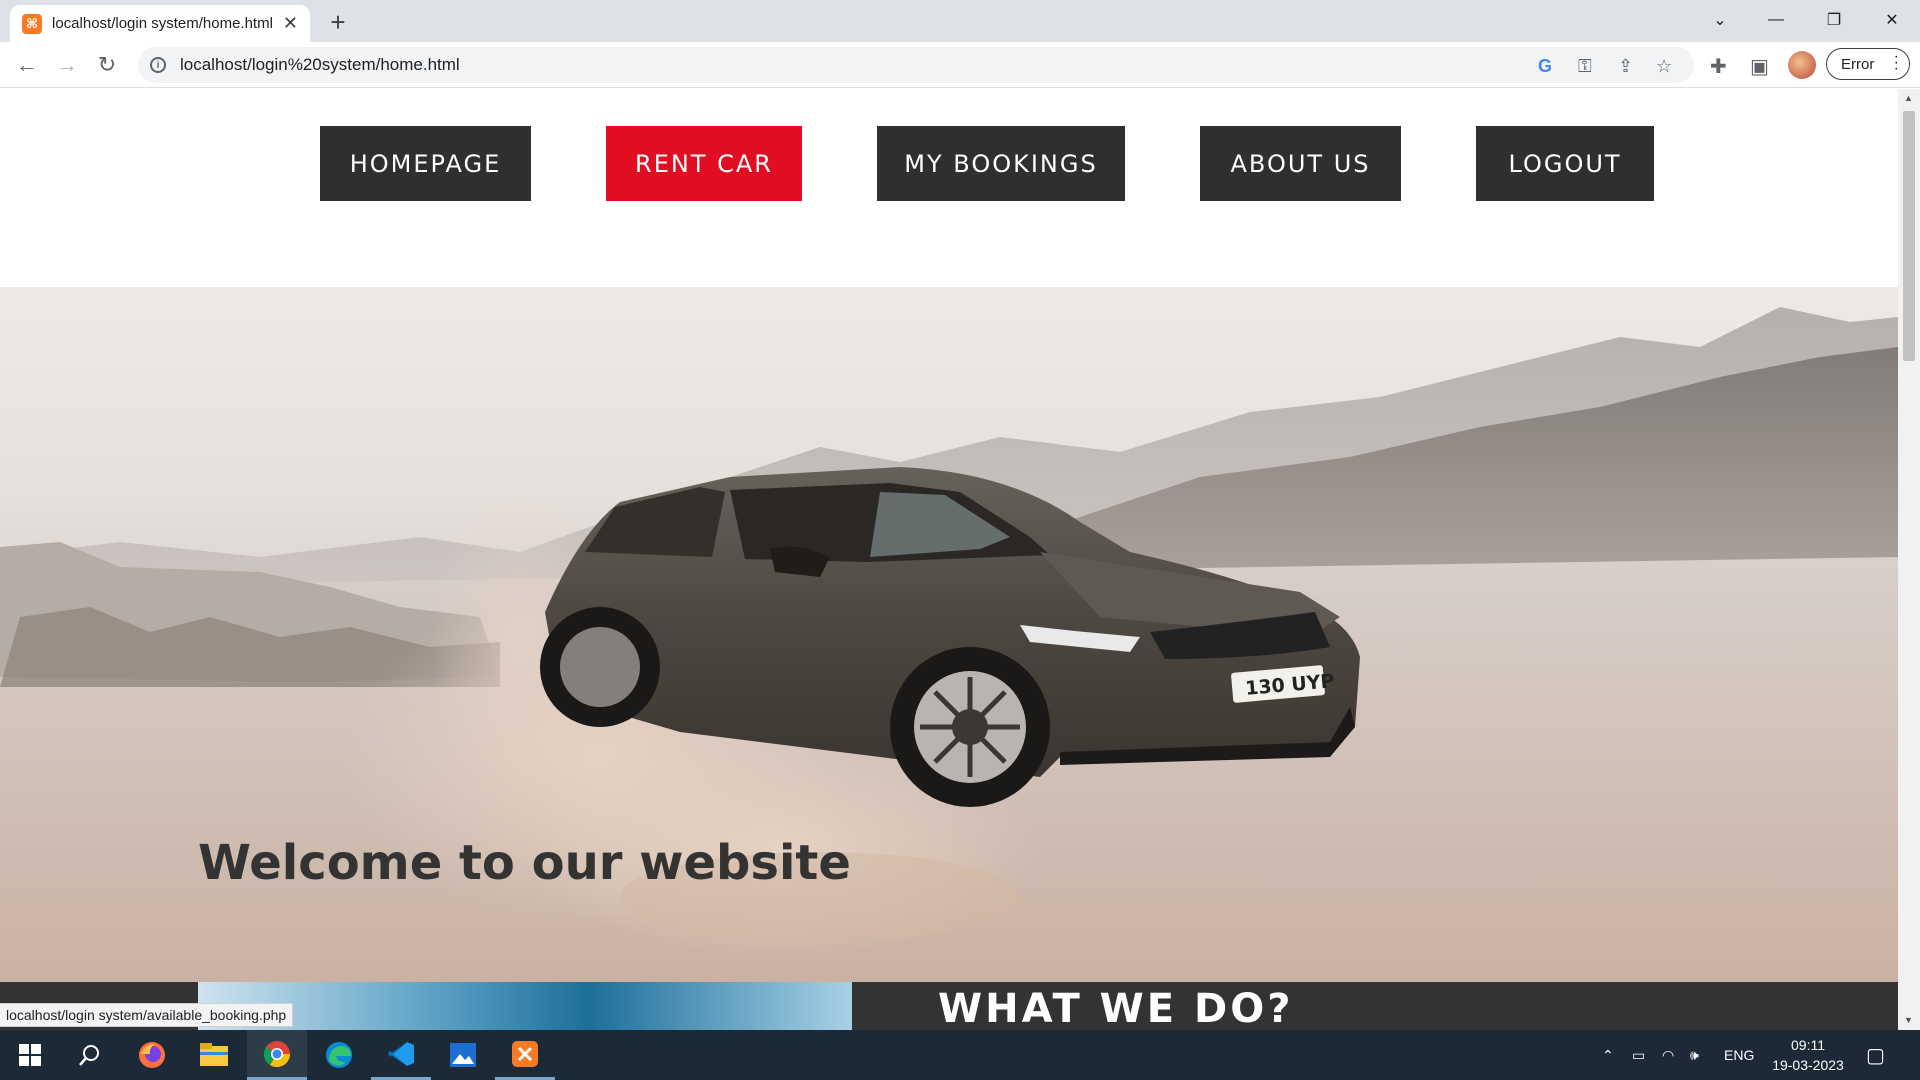  Describe the element at coordinates (320, 65) in the screenshot. I see `url-text: localhost/login%20system/home.html` at that location.